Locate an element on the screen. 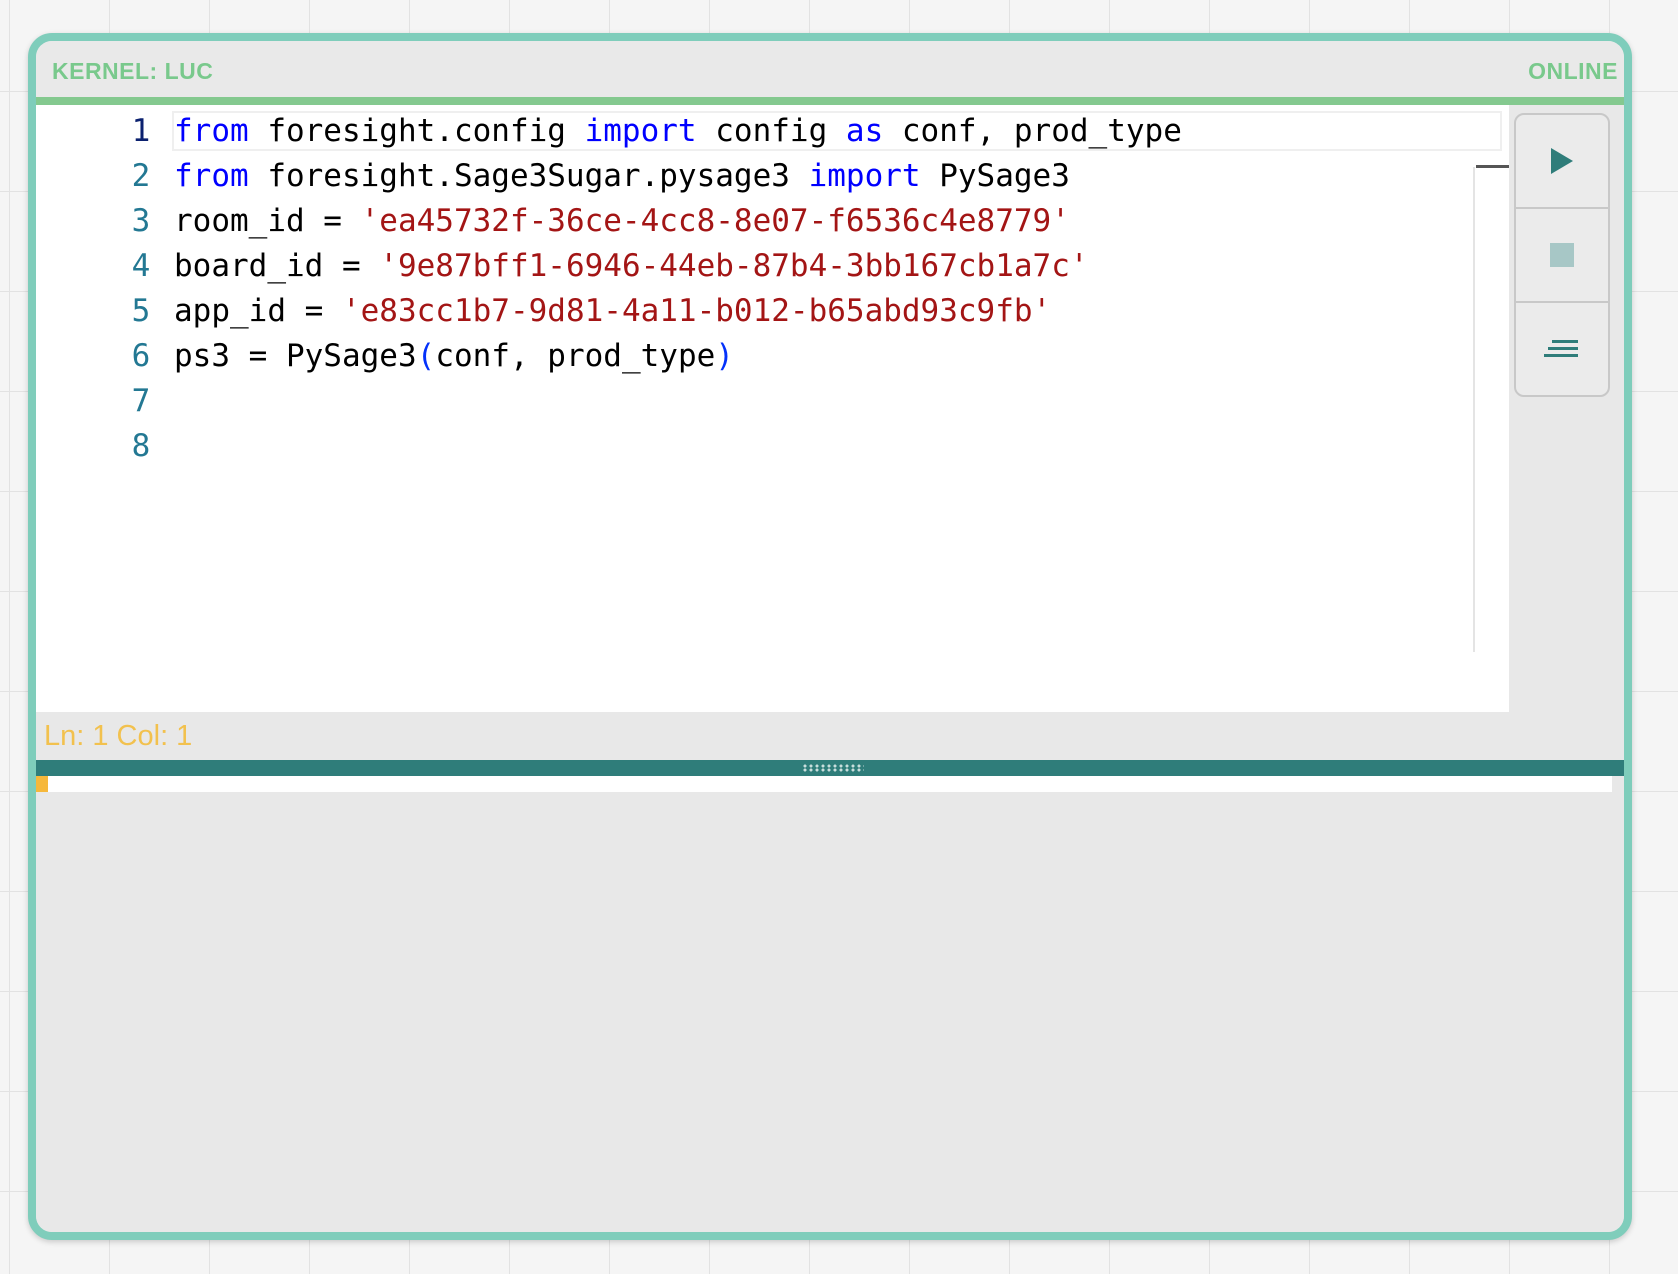  line-number: 5 is located at coordinates (141, 311).